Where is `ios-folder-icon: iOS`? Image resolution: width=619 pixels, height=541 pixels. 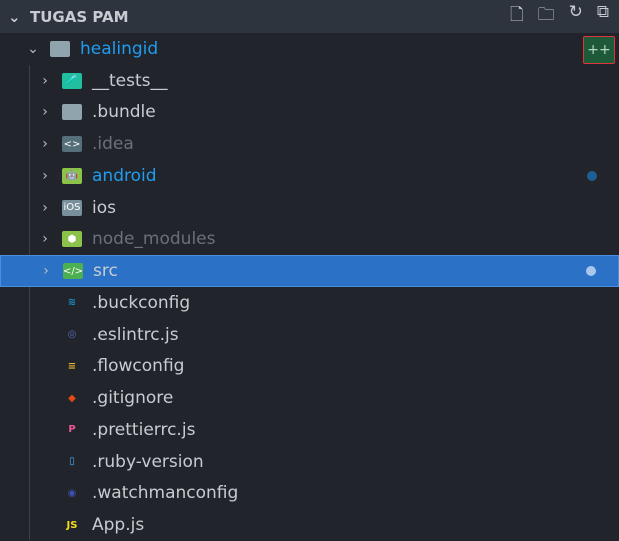
ios-folder-icon: iOS is located at coordinates (72, 207).